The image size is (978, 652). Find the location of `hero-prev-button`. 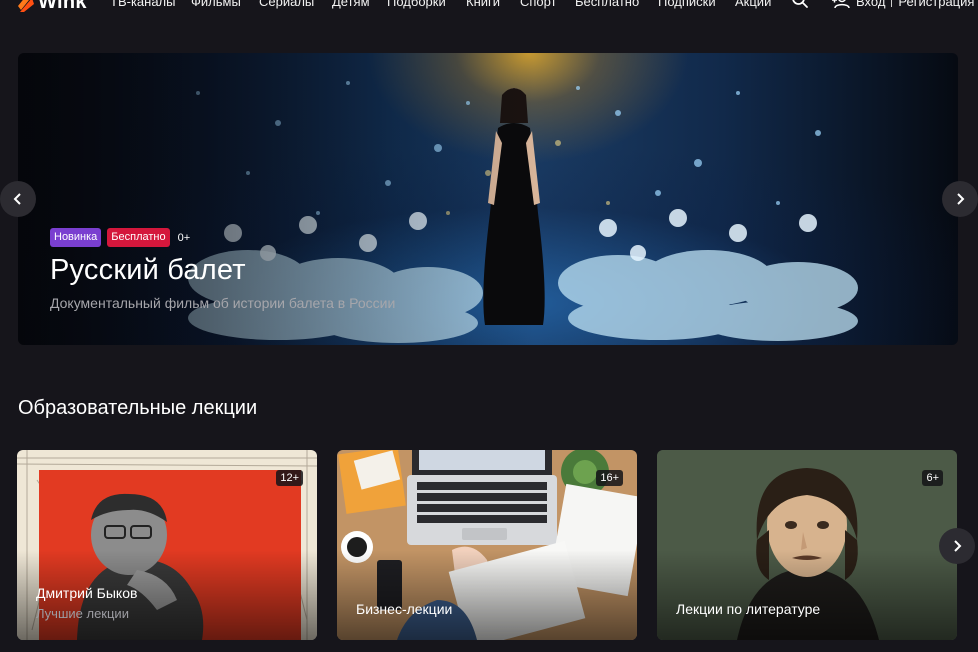

hero-prev-button is located at coordinates (18, 199).